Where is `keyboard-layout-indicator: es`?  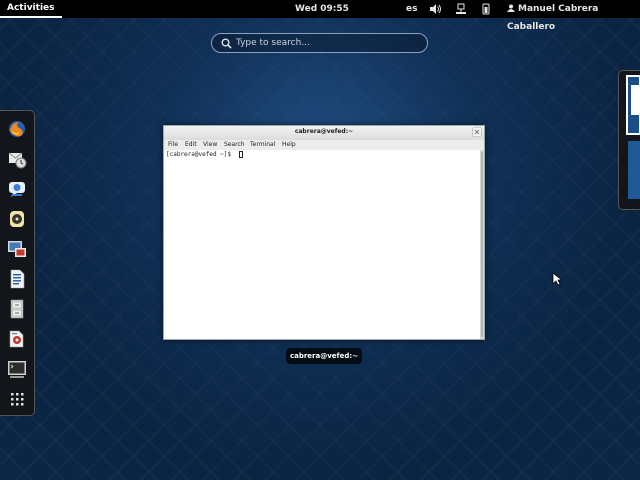
keyboard-layout-indicator: es is located at coordinates (411, 9).